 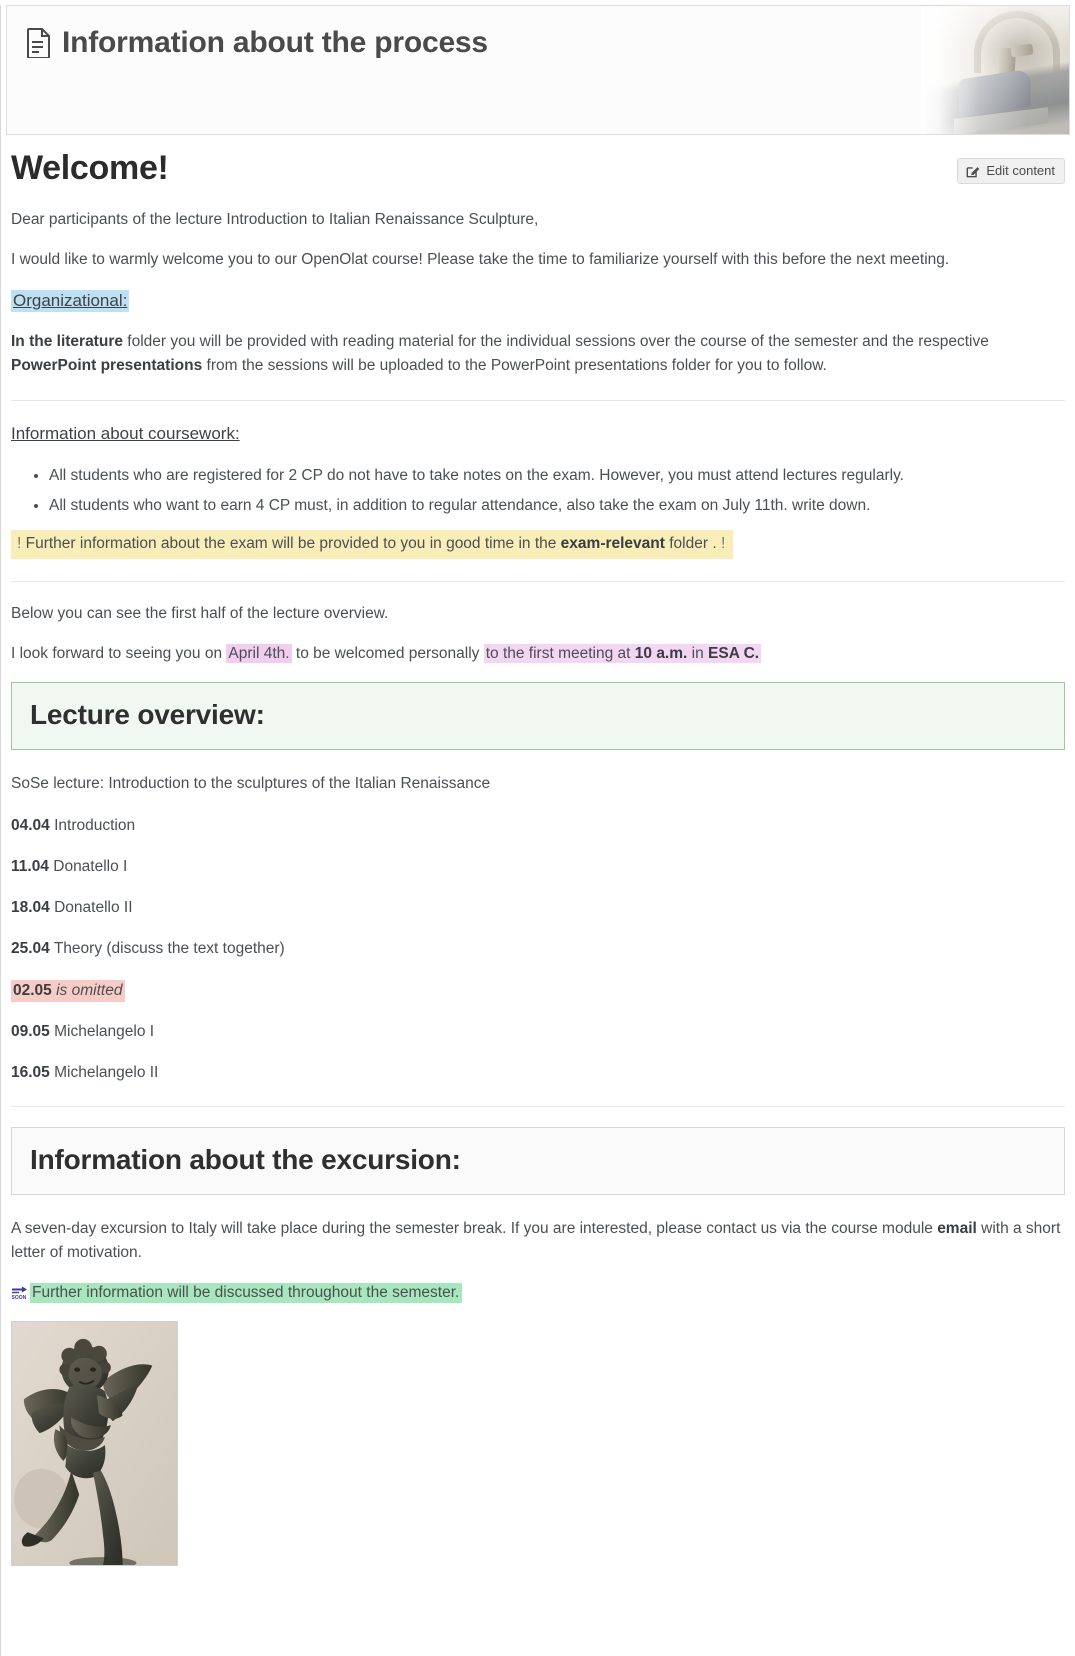 What do you see at coordinates (538, 825) in the screenshot?
I see `session-row: 04.04 Introduction` at bounding box center [538, 825].